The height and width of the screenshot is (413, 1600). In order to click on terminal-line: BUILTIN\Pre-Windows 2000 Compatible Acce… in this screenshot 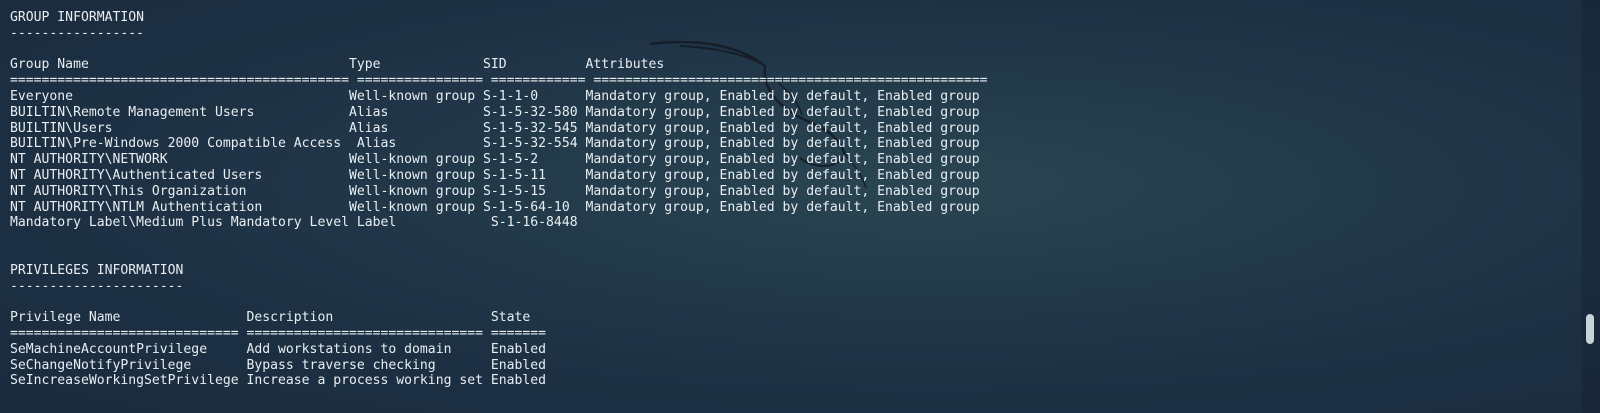, I will do `click(495, 144)`.